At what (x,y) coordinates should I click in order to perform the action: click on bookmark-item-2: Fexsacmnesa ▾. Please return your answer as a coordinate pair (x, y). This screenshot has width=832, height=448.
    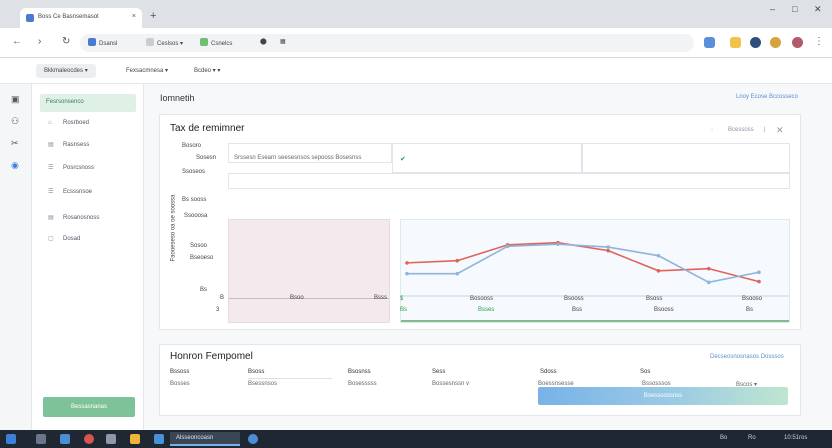
    Looking at the image, I should click on (147, 71).